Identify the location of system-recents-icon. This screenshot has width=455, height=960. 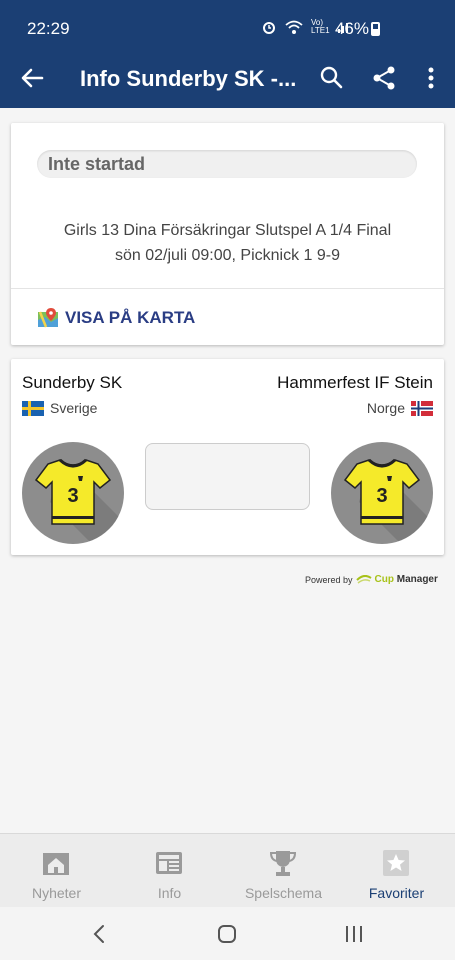
(354, 934).